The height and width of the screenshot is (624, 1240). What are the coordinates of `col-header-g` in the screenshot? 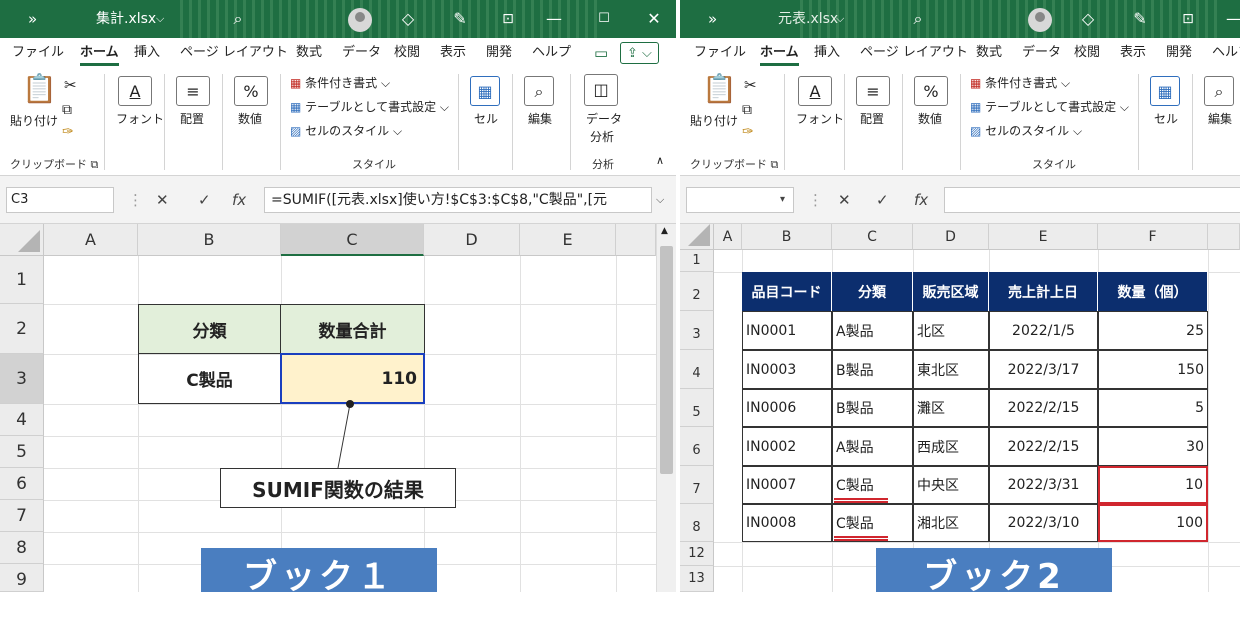 It's located at (1224, 237).